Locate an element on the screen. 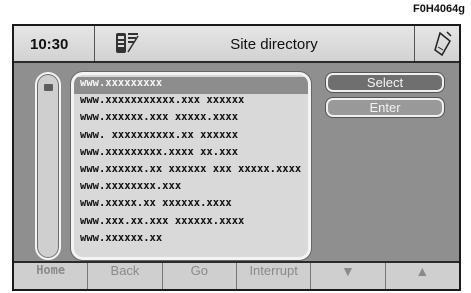 This screenshot has height=293, width=471. bottom-toolbar: Home Back Go Interrupt ▼ ▲ is located at coordinates (236, 275).